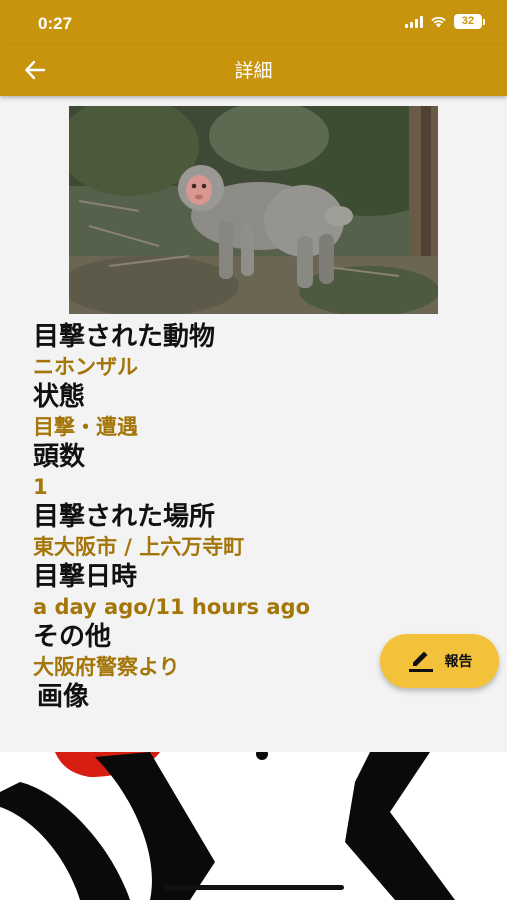 Image resolution: width=507 pixels, height=900 pixels. What do you see at coordinates (420, 661) in the screenshot?
I see `edit-icon` at bounding box center [420, 661].